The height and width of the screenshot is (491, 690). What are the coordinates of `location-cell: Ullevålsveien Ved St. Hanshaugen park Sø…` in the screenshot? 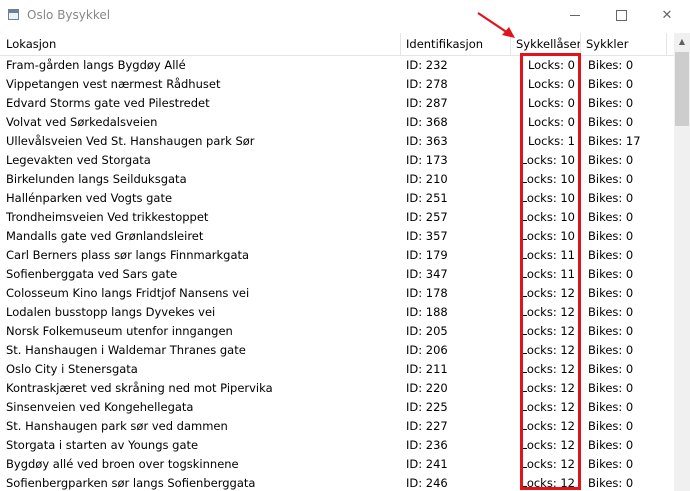 It's located at (130, 141).